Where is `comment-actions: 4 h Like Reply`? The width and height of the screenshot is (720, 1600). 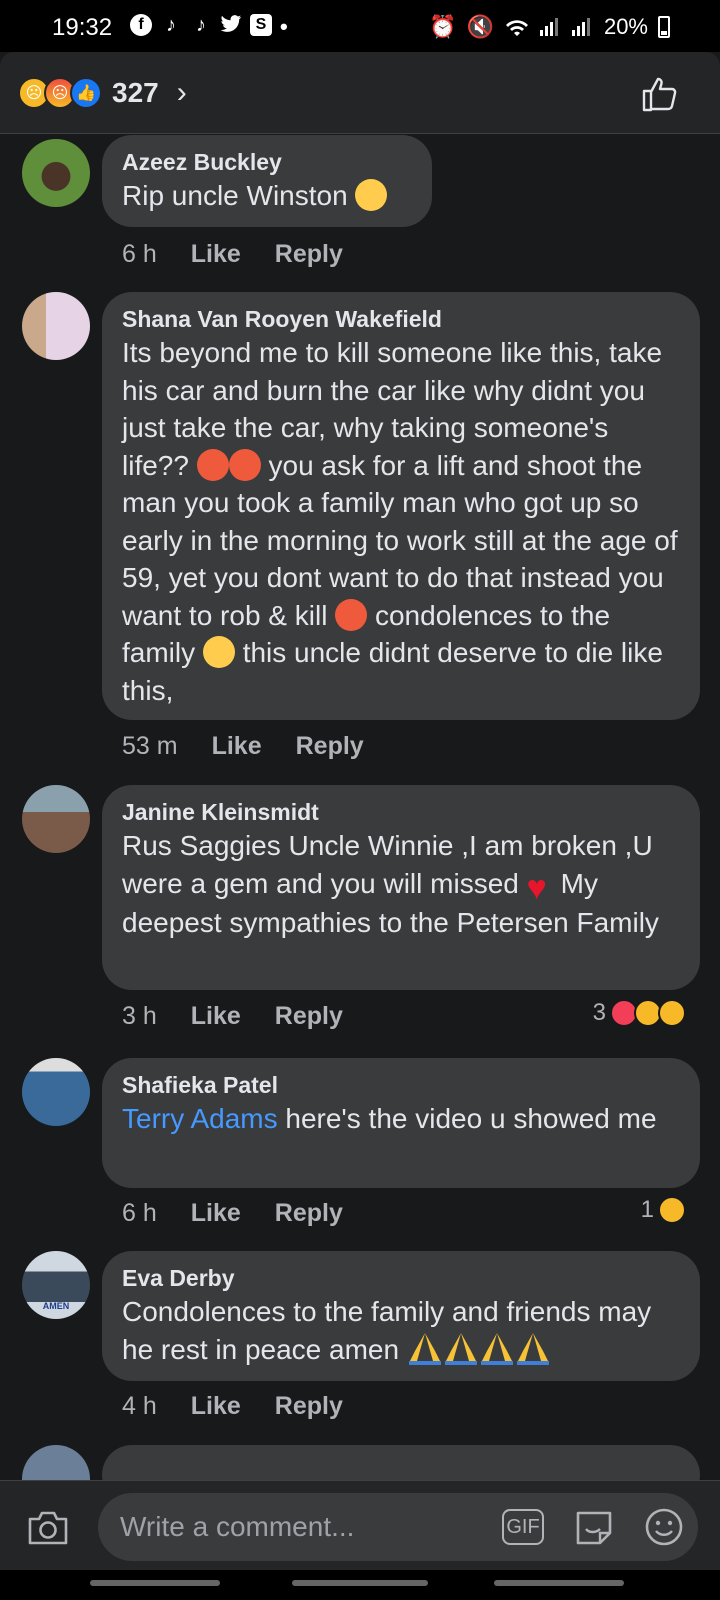
comment-actions: 4 h Like Reply is located at coordinates (232, 1406).